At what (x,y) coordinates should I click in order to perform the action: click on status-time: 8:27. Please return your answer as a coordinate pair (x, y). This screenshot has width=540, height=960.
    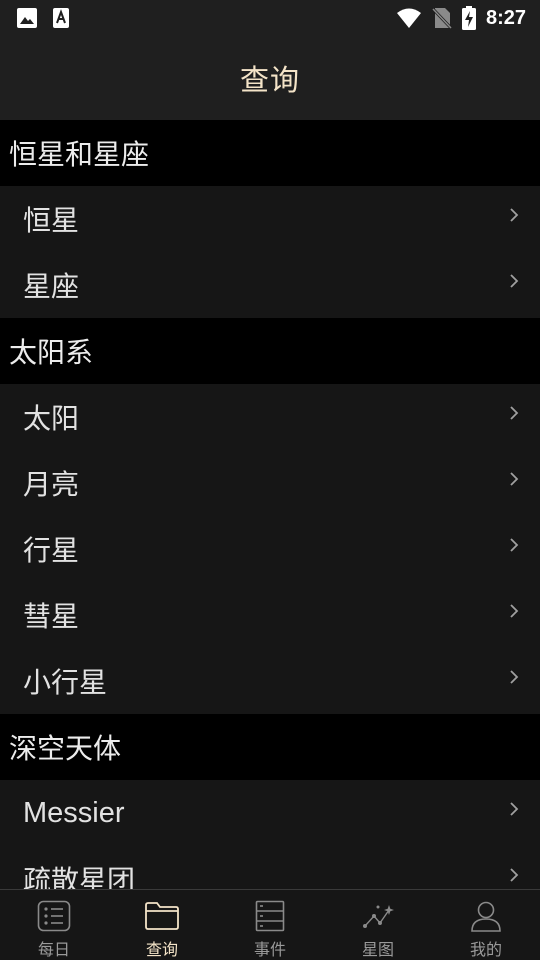
    Looking at the image, I should click on (505, 17).